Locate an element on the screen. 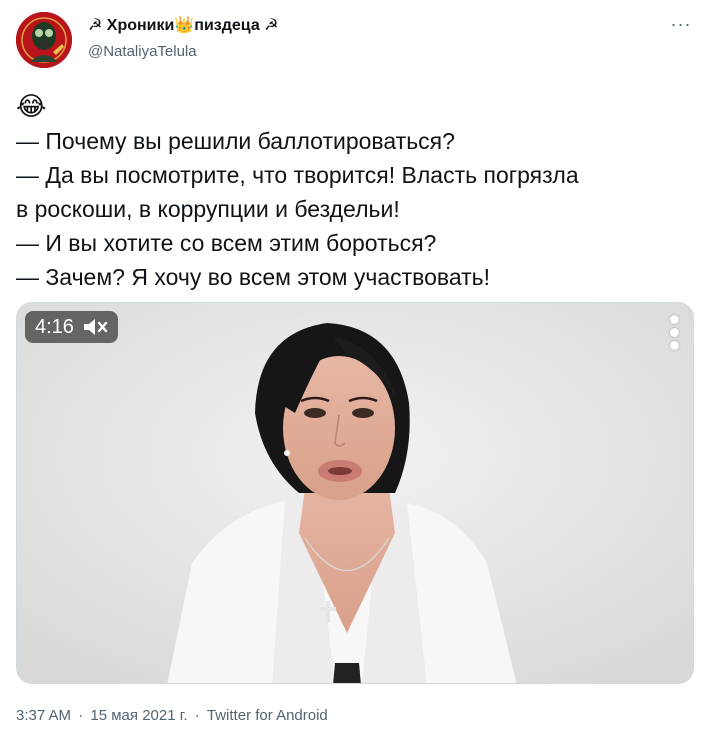 The width and height of the screenshot is (713, 742). author-display-name: ☭ Хроники👑пиздеца ☭ is located at coordinates (183, 26).